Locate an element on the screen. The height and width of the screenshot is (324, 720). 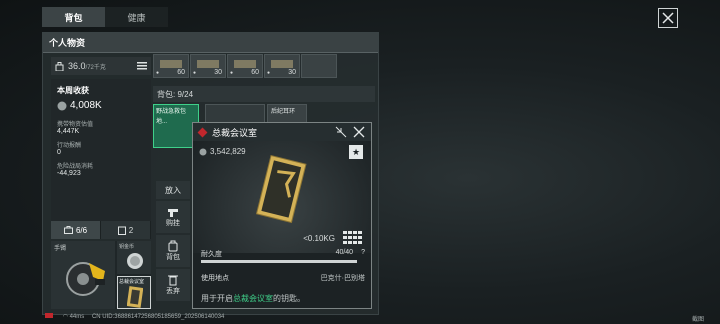
item-price: 3,542,829 is located at coordinates (228, 151).